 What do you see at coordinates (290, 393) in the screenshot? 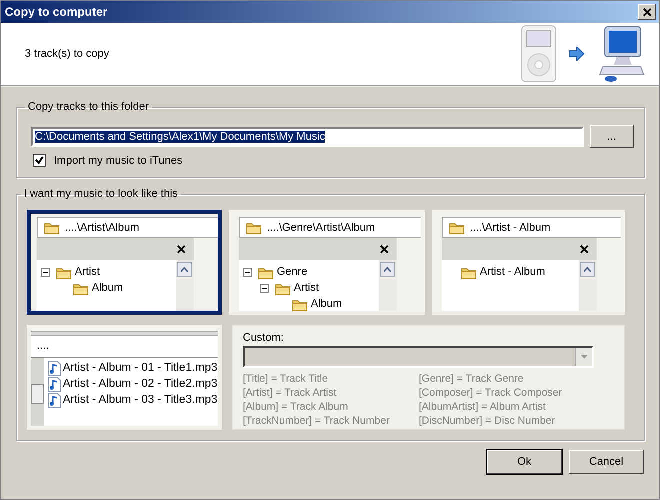
I see `tag-description: [Artist] = Track Artist` at bounding box center [290, 393].